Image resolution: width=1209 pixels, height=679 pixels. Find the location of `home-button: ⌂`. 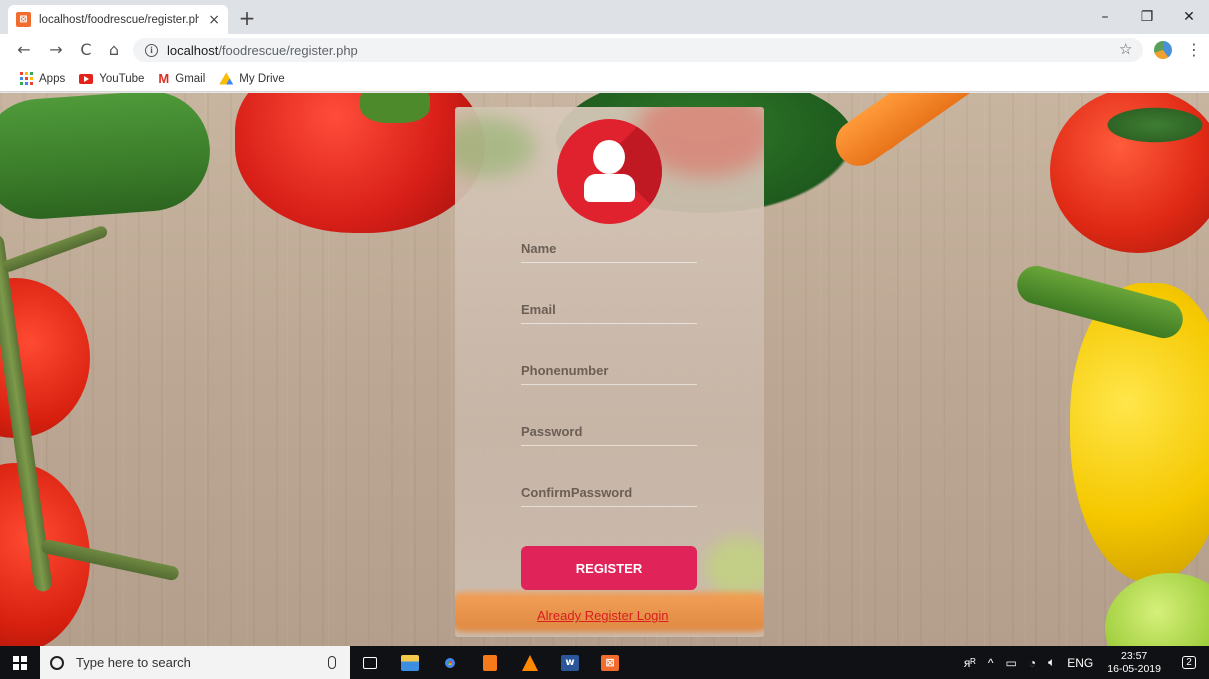

home-button: ⌂ is located at coordinates (114, 50).